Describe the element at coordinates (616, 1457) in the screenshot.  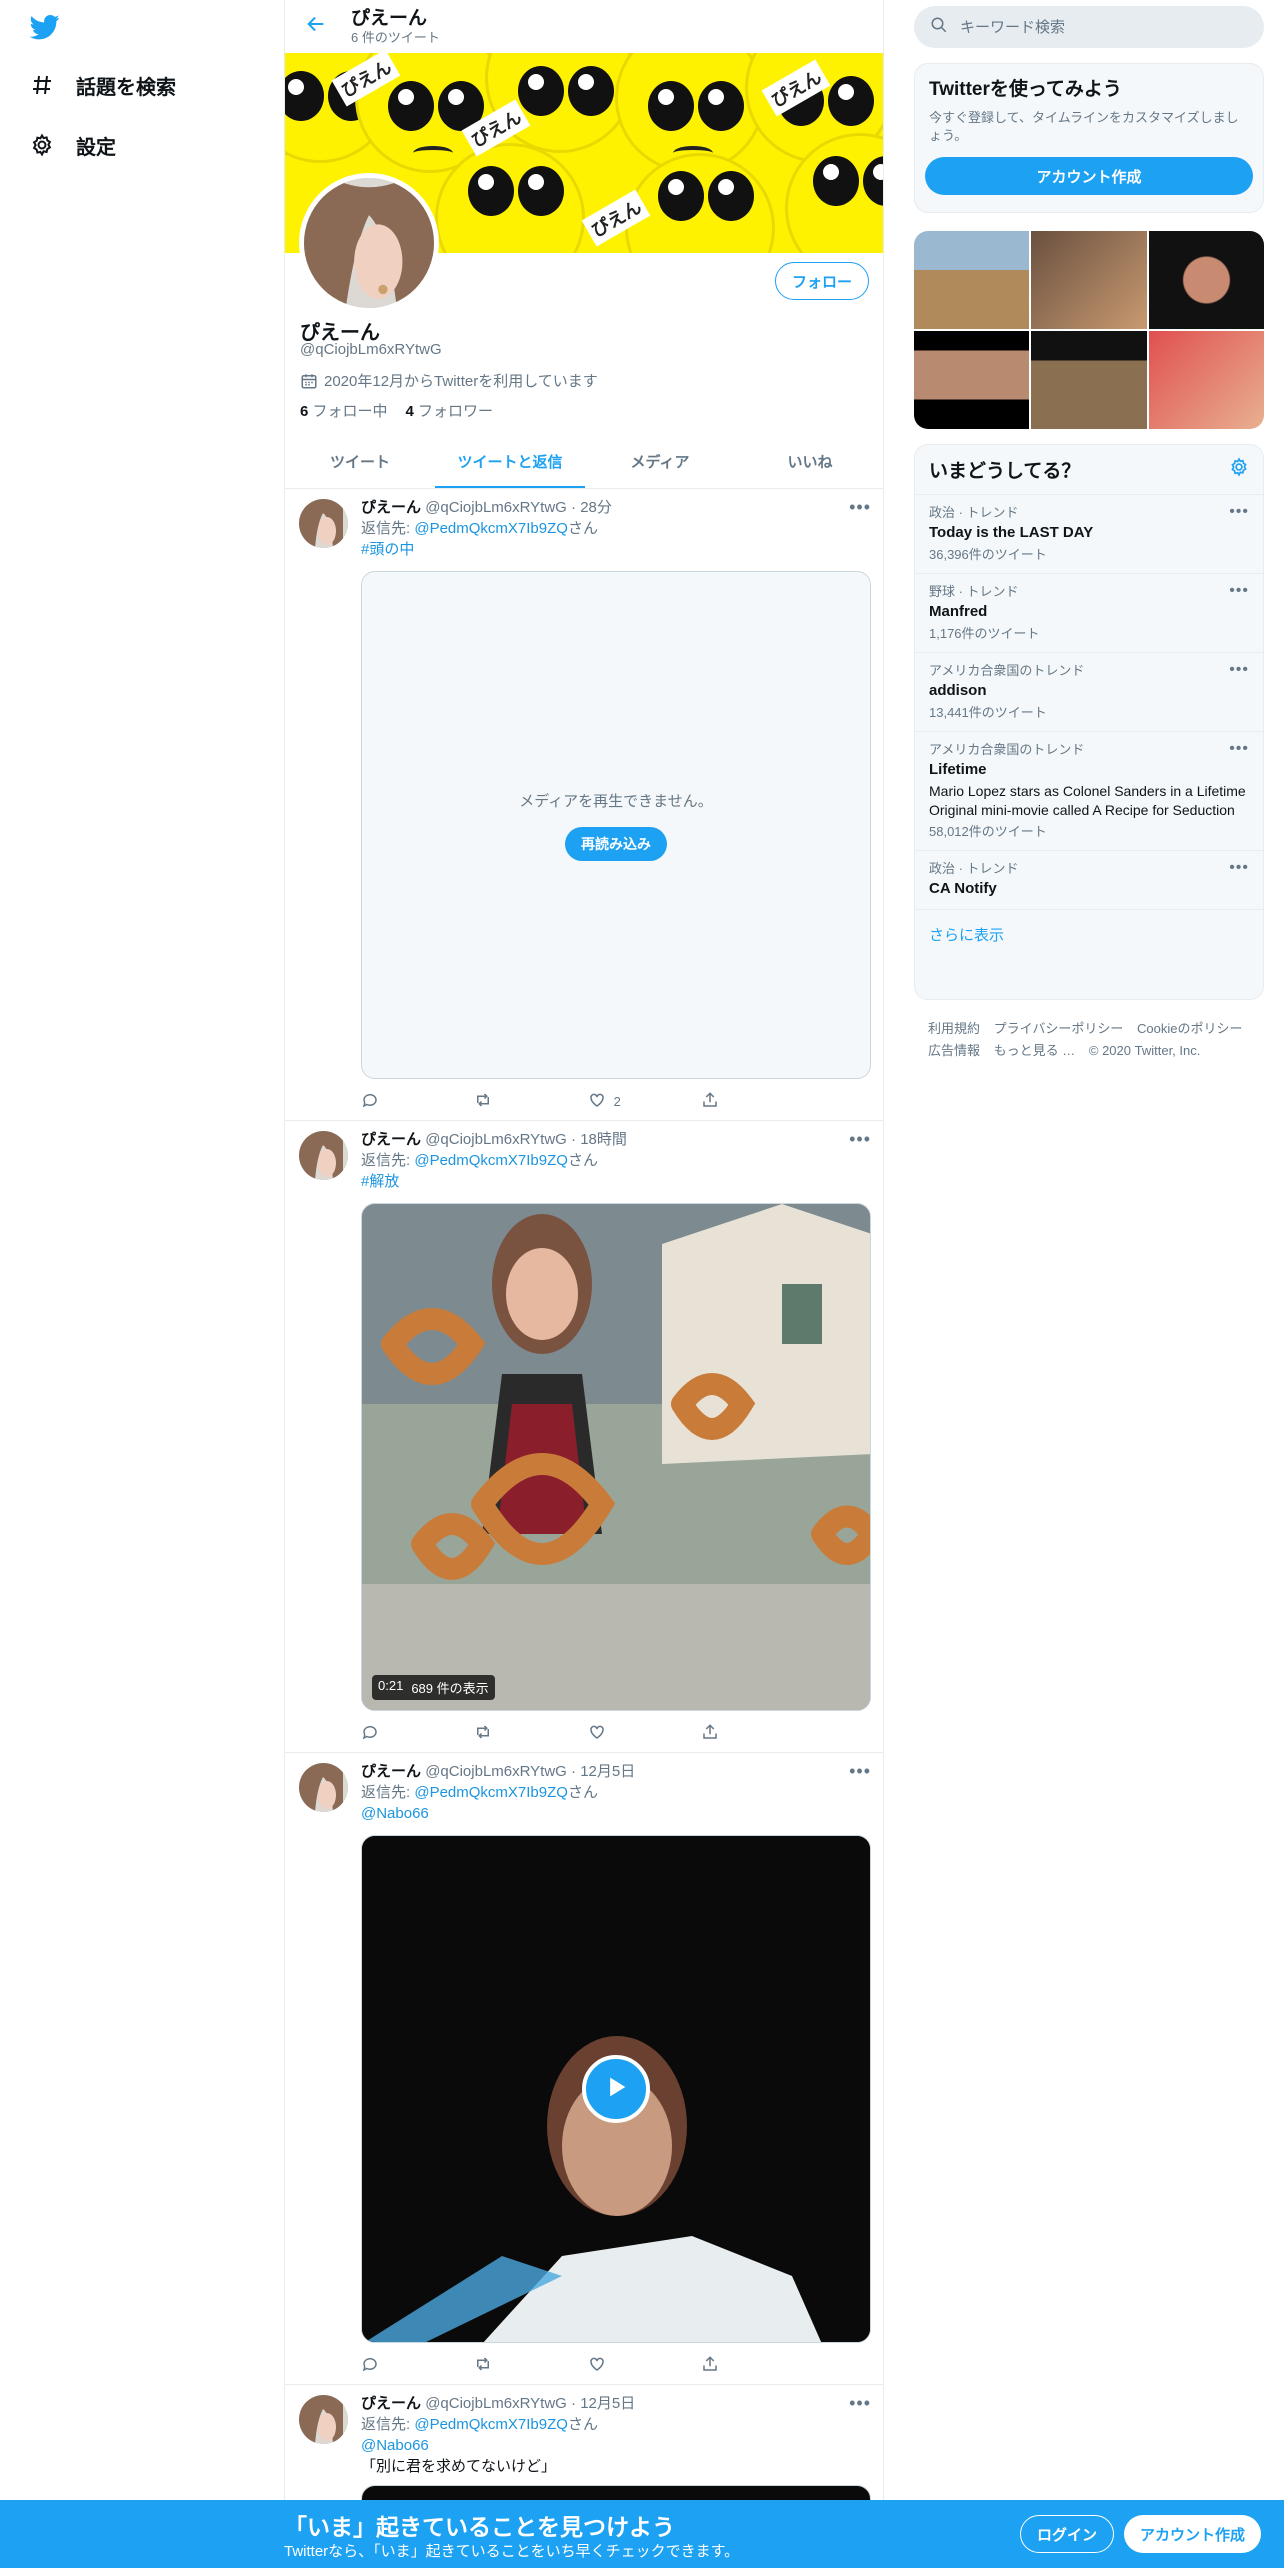
I see `video-player: 0:21 689 件の表示` at that location.